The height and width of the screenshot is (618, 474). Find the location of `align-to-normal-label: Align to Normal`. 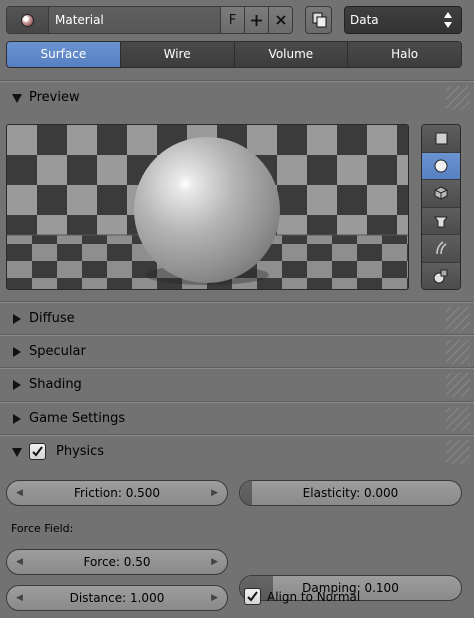

align-to-normal-label: Align to Normal is located at coordinates (314, 596).